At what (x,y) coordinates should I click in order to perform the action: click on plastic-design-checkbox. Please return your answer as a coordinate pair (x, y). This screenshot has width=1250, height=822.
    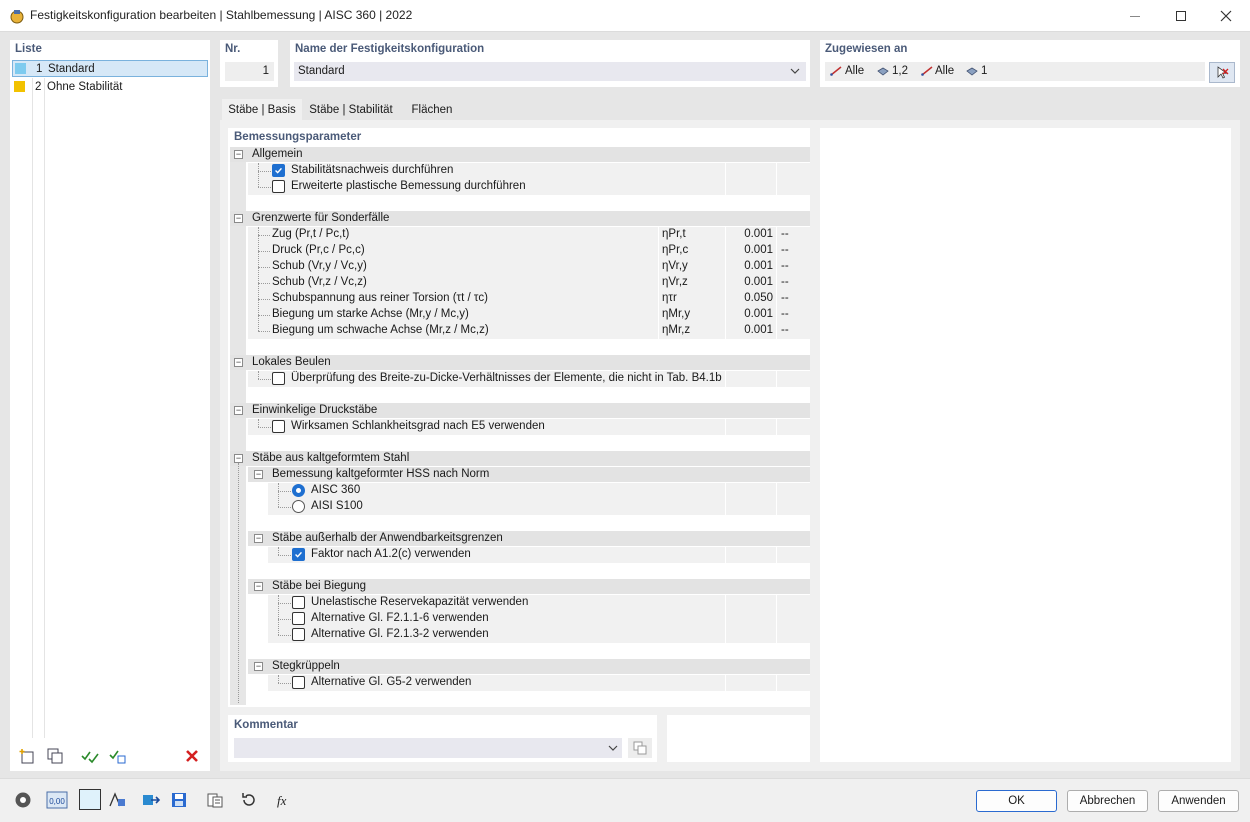
    Looking at the image, I should click on (278, 186).